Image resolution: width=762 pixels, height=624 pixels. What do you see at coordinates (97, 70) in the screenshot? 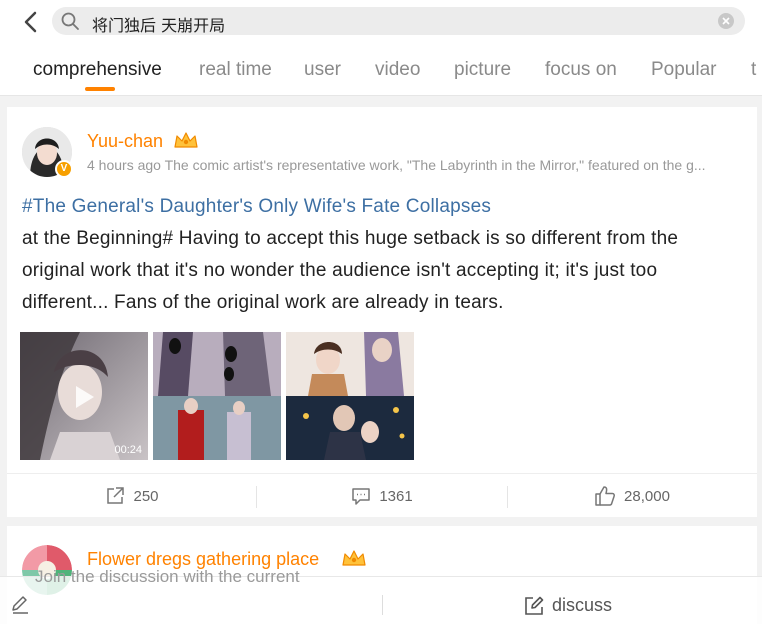
I see `tab-comprehensive: comprehensive` at bounding box center [97, 70].